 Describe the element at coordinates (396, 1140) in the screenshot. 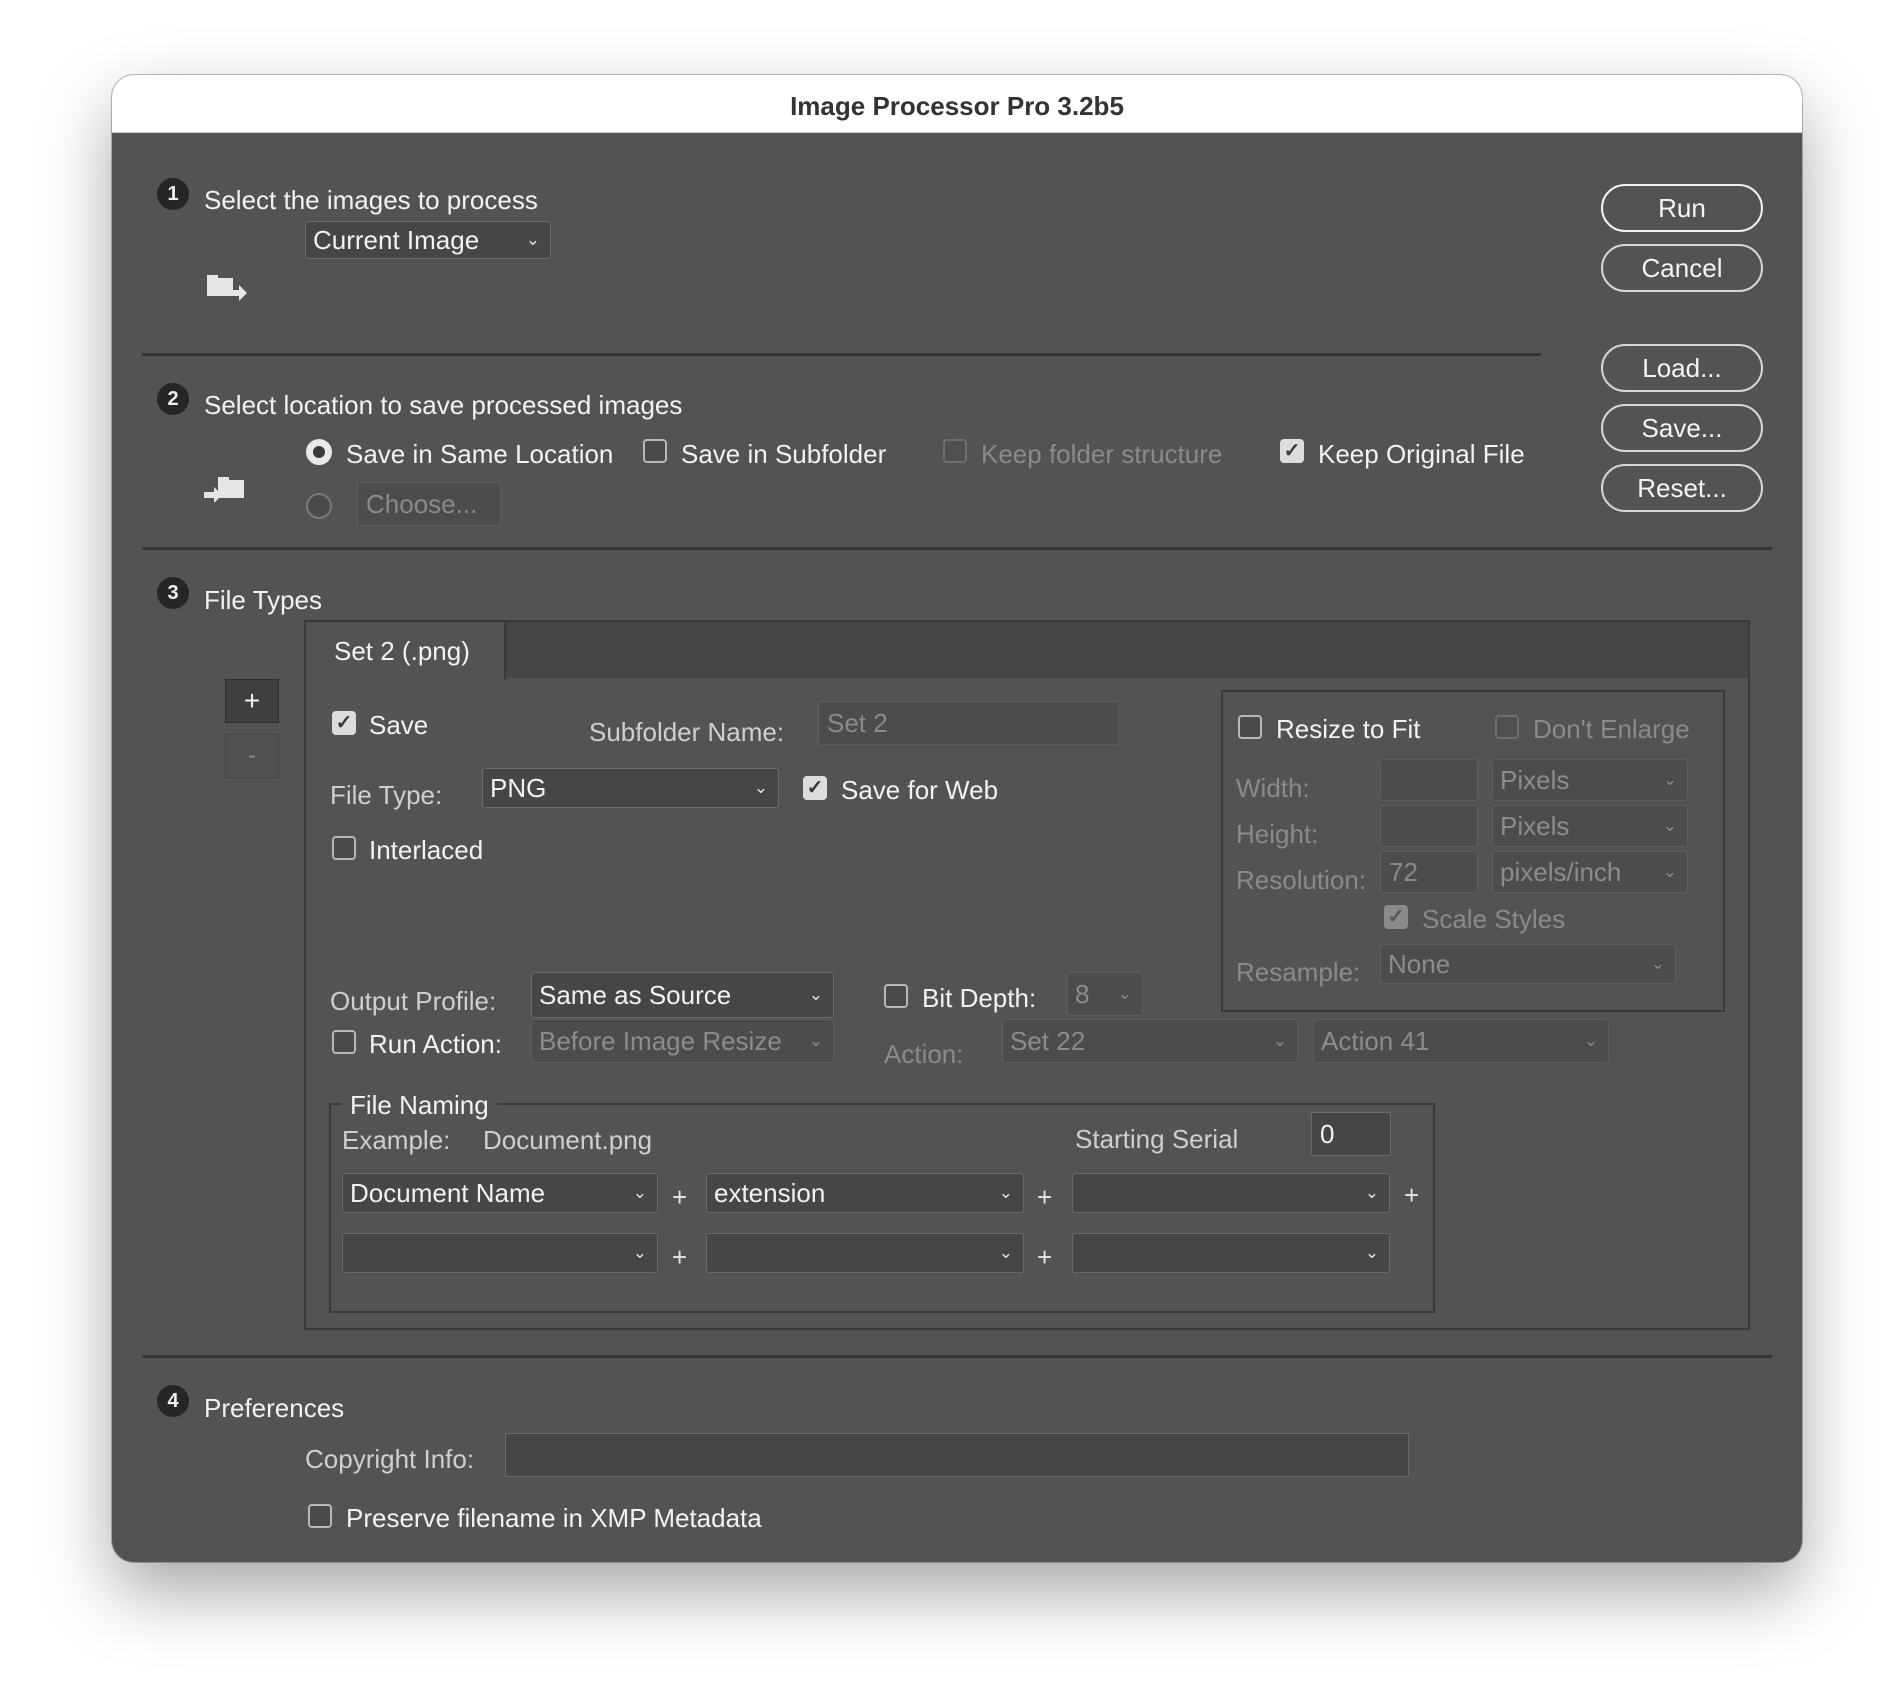

I see `example-label: Example:` at that location.